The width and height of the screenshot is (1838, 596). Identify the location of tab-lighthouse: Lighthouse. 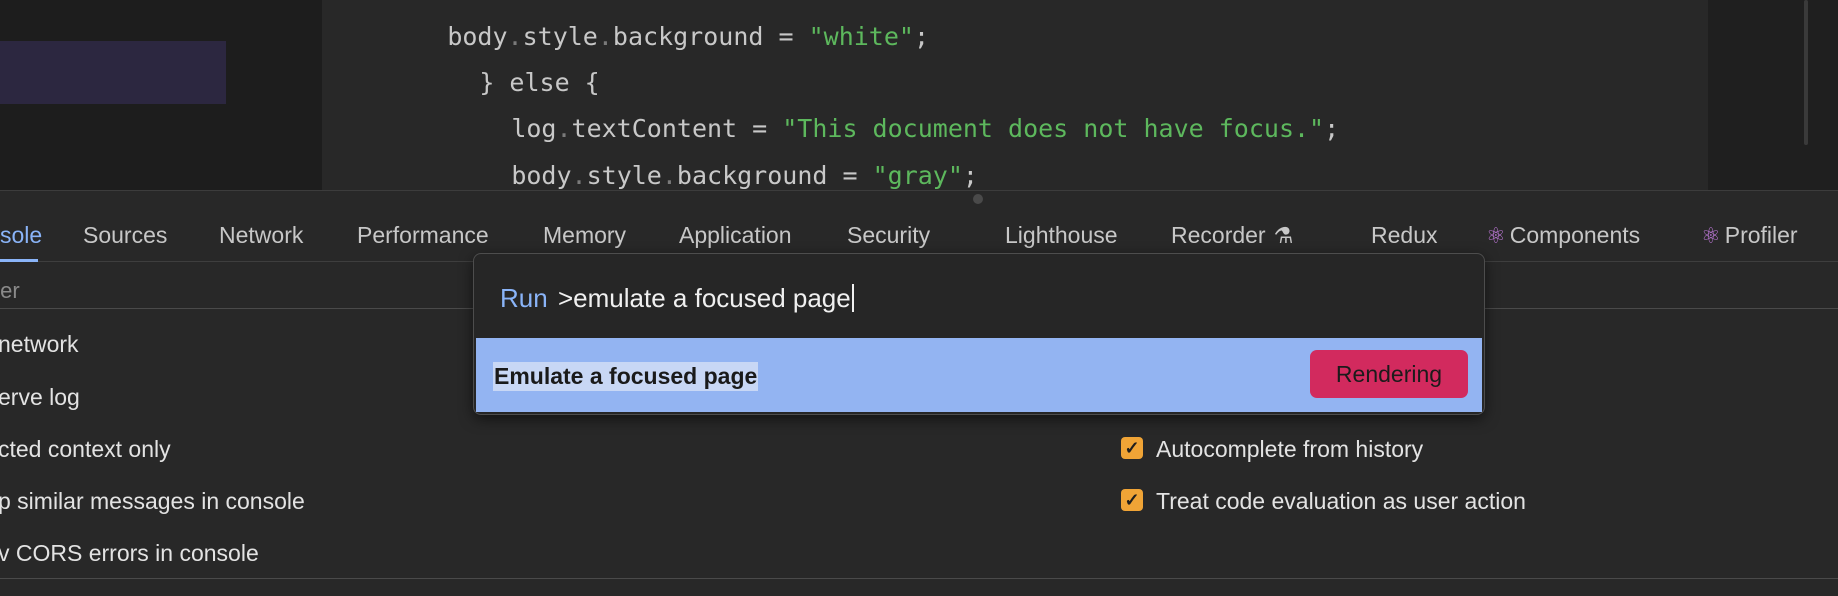
(1061, 235).